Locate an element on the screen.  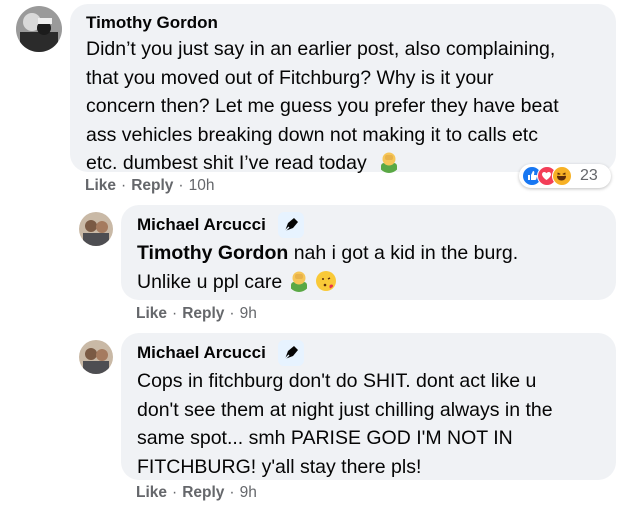
reaction-count: 23 is located at coordinates (589, 175).